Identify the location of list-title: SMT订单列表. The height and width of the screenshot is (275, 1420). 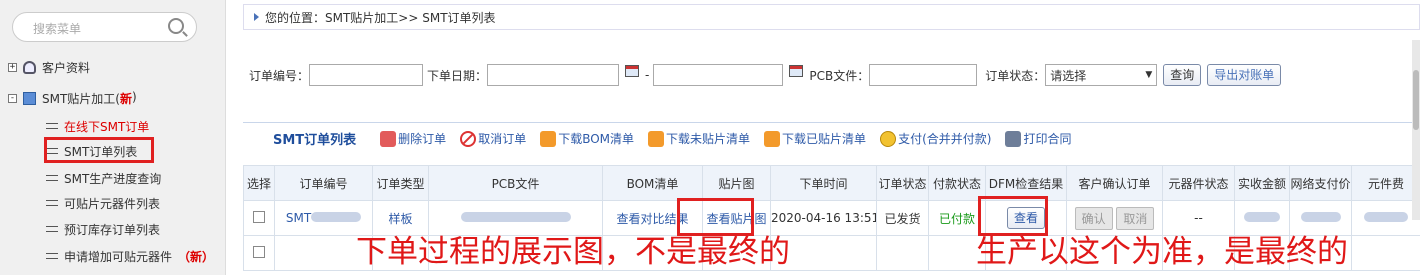
(315, 140).